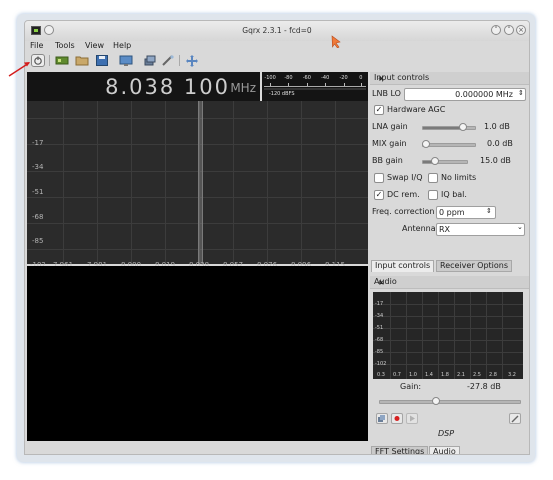 This screenshot has height=480, width=553. I want to click on no-limits-checkbox, so click(433, 178).